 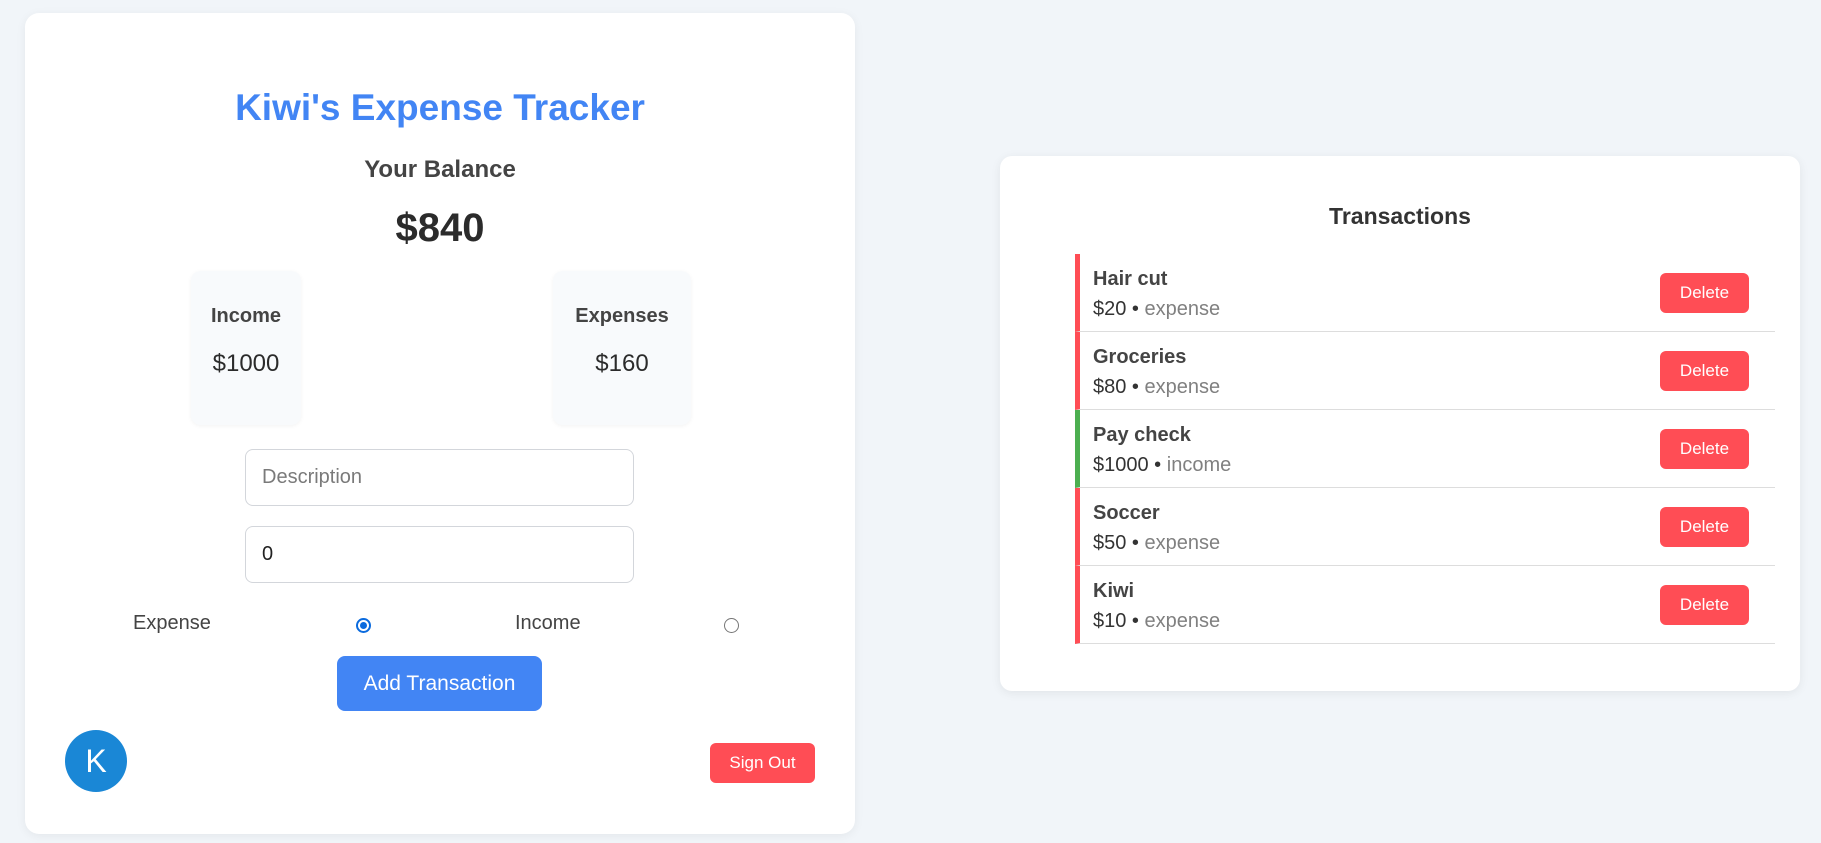 What do you see at coordinates (246, 348) in the screenshot?
I see `income-summary-box: Income $1000` at bounding box center [246, 348].